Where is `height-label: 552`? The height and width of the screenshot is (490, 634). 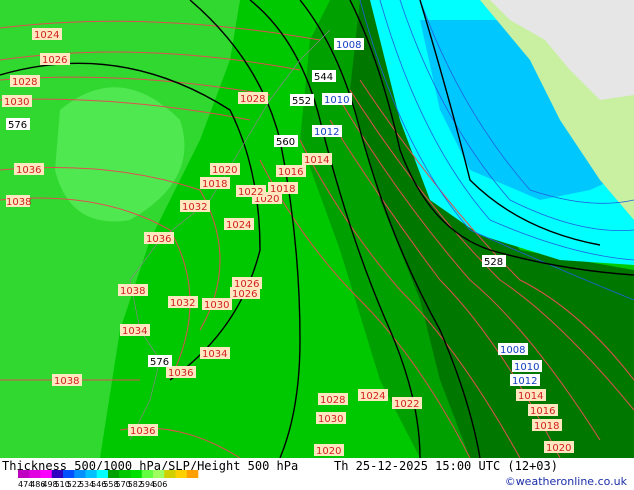 height-label: 552 is located at coordinates (301, 101).